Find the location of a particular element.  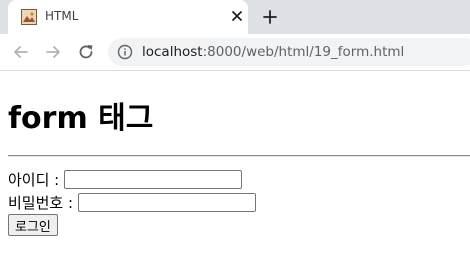

id-label: 아이디 : is located at coordinates (34, 180).